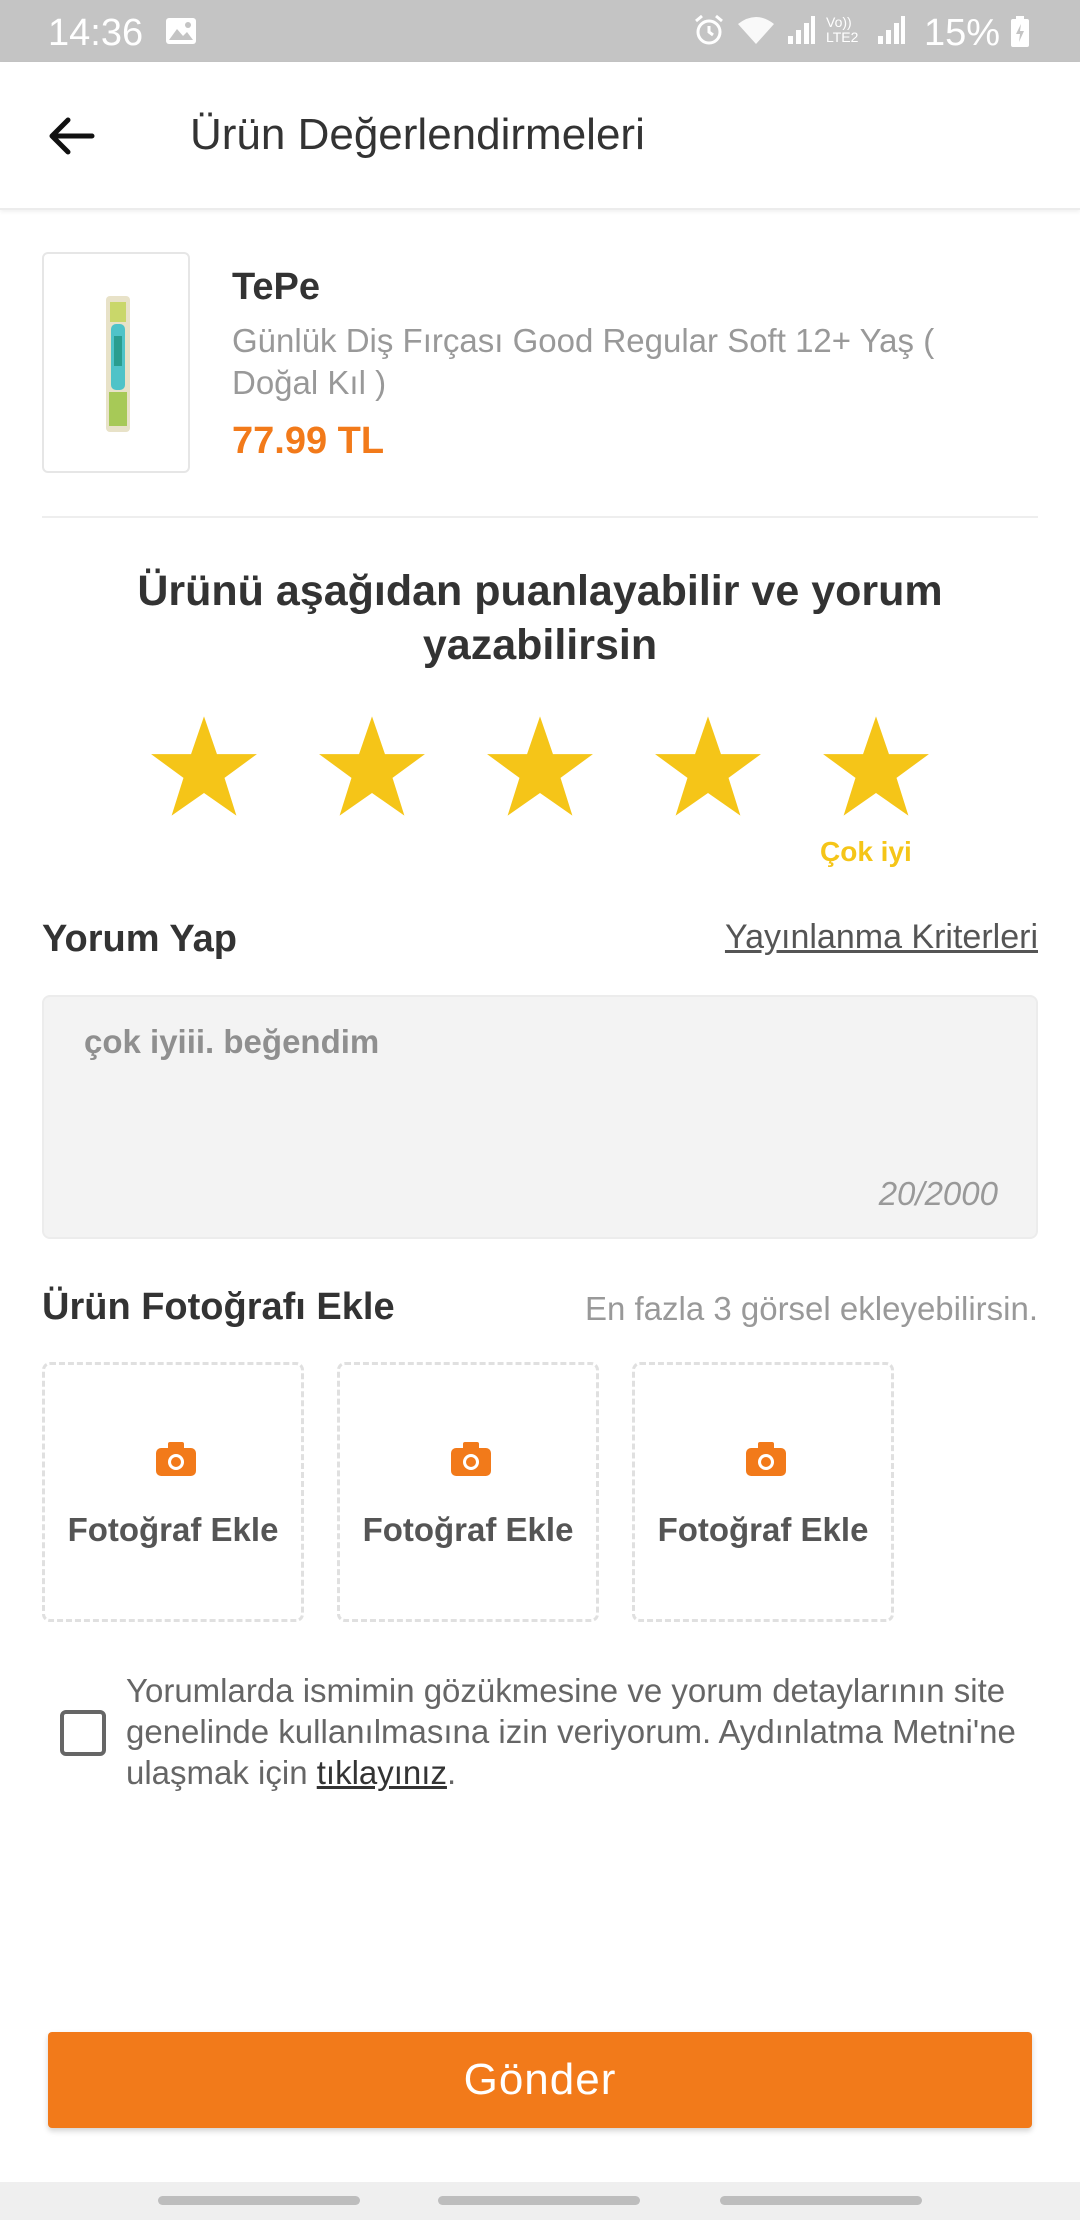 This screenshot has height=2220, width=1080. I want to click on status-bar: 14:36 Vo)) LTE2 15%, so click(540, 31).